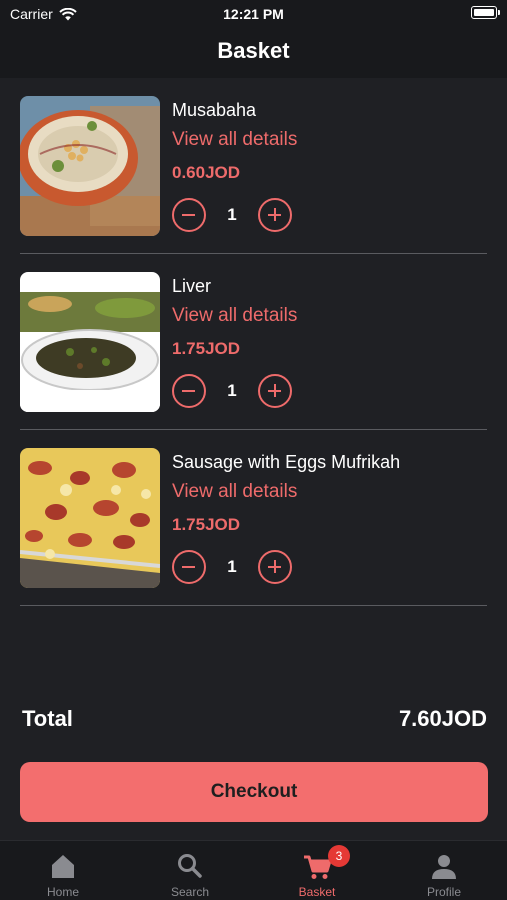  Describe the element at coordinates (63, 866) in the screenshot. I see `home-icon` at that location.